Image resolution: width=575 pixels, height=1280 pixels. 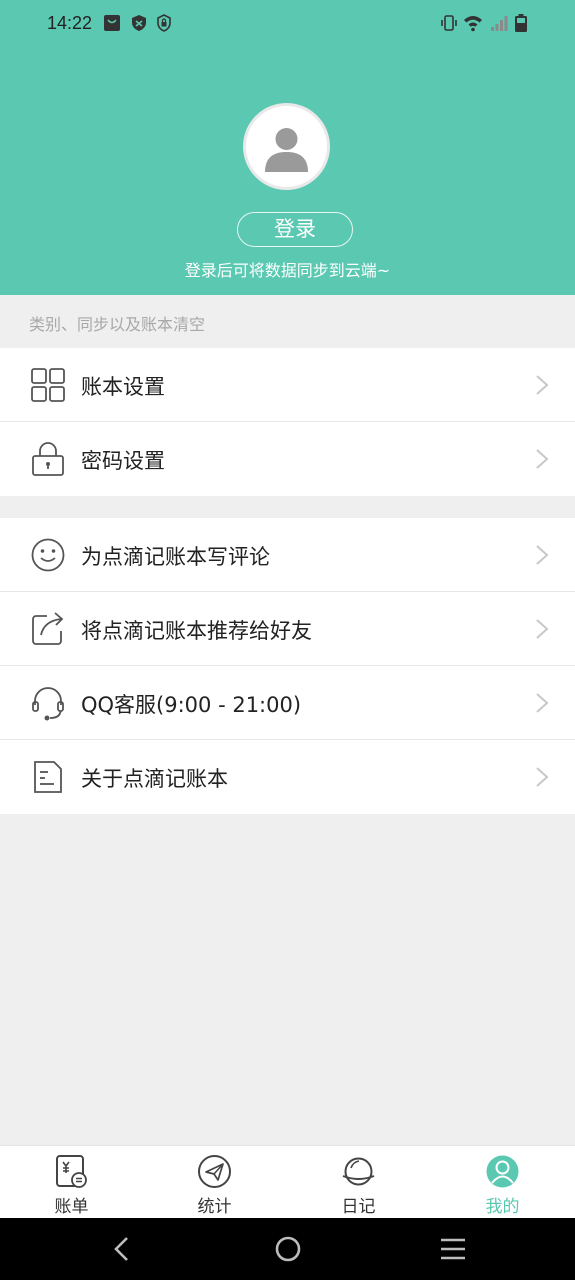 What do you see at coordinates (112, 23) in the screenshot?
I see `shopping-bag-icon` at bounding box center [112, 23].